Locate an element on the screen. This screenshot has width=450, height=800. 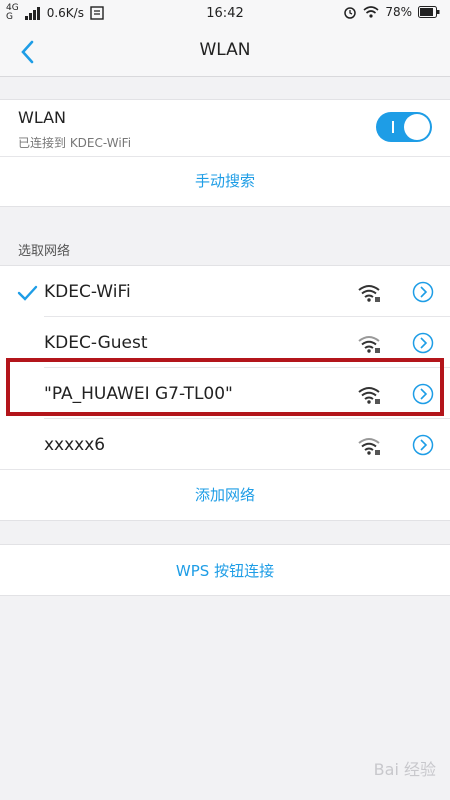
wlan-status: 已连接到 KDEC-WiFi is located at coordinates (75, 143).